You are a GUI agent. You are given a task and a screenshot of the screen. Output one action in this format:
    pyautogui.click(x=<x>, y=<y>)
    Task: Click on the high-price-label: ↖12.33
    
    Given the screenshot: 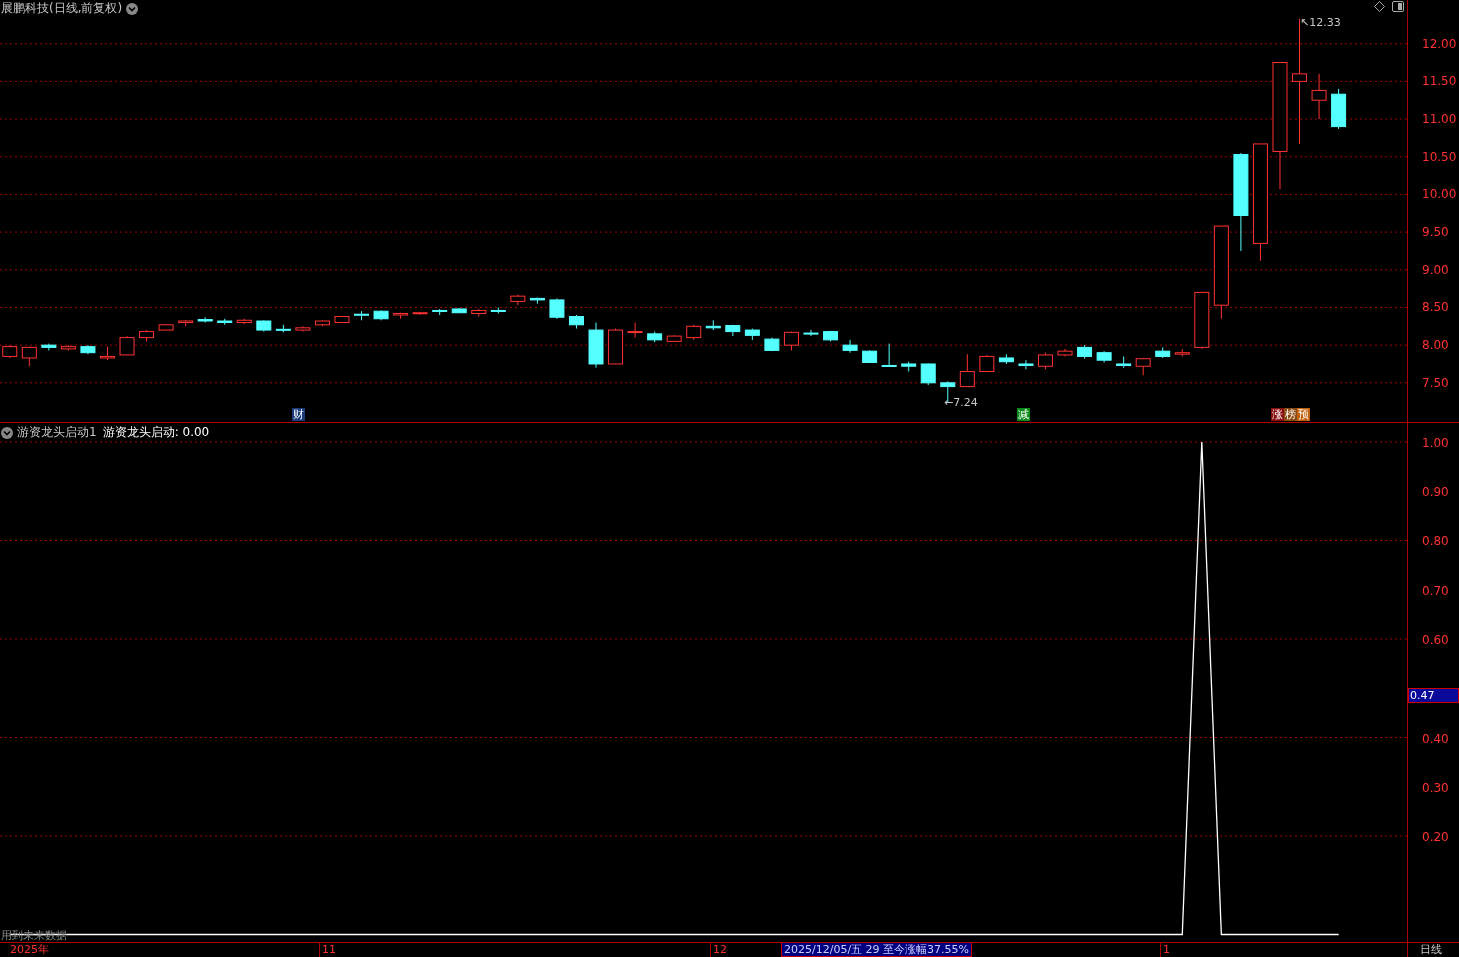 What is the action you would take?
    pyautogui.click(x=1320, y=22)
    